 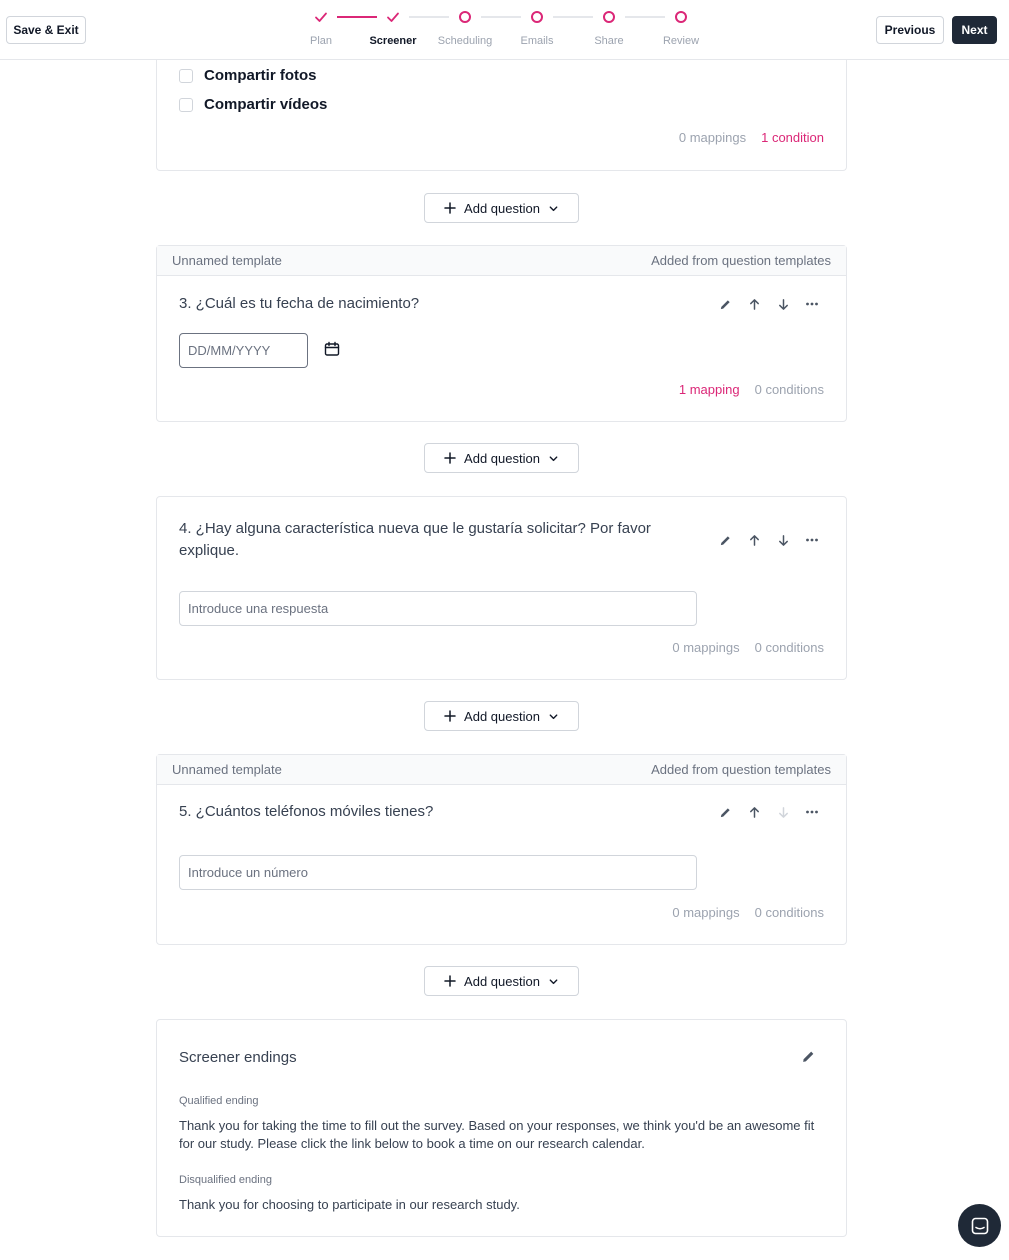 I want to click on qualified-ending-label: Qualified ending, so click(x=219, y=1101).